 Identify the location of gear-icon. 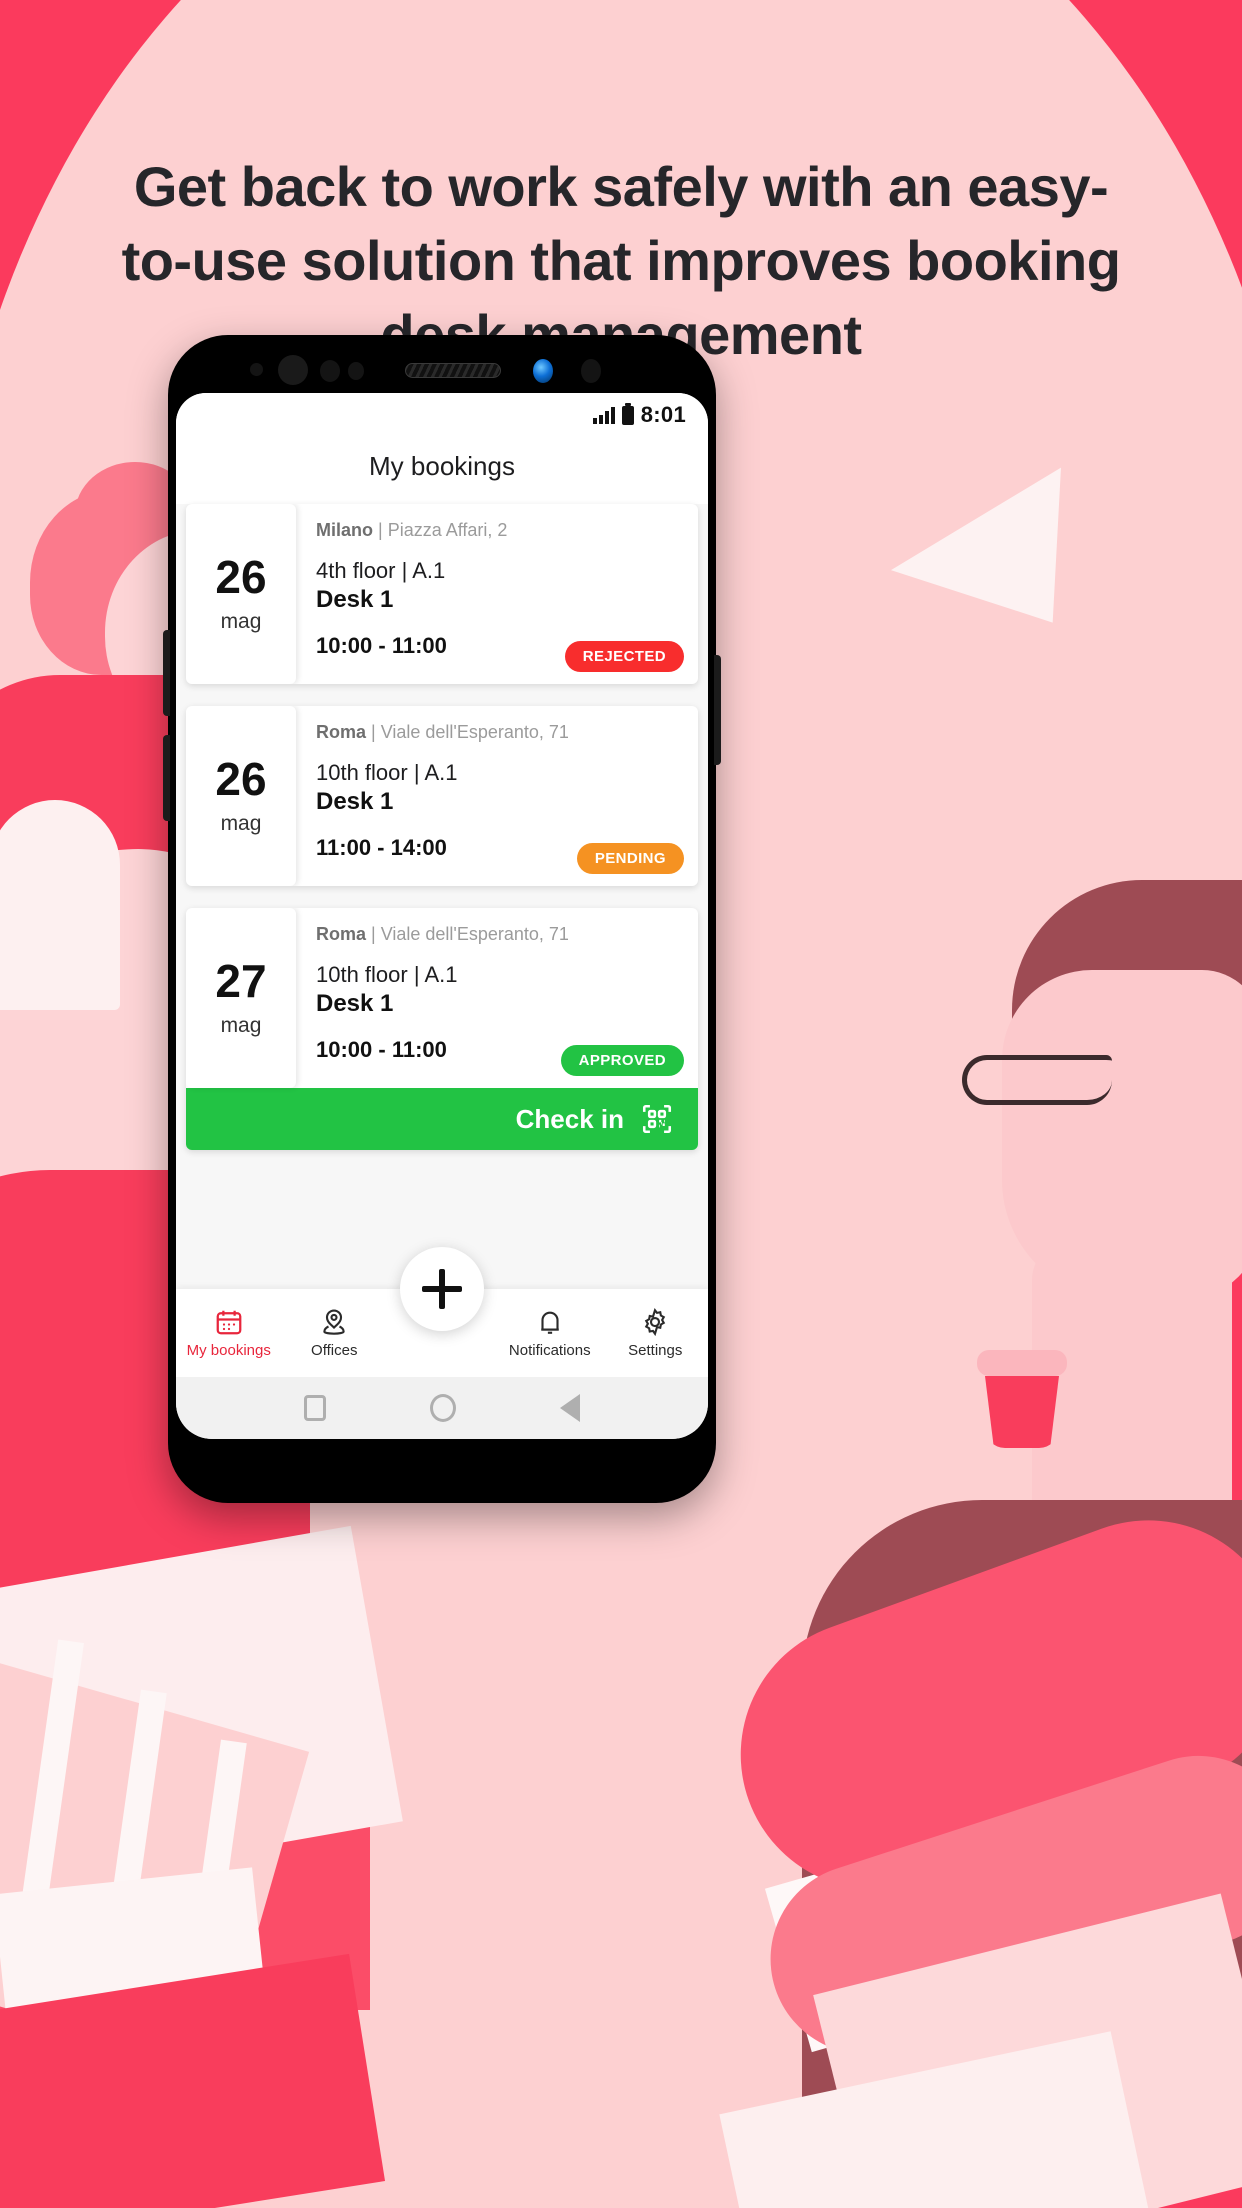
(655, 1322).